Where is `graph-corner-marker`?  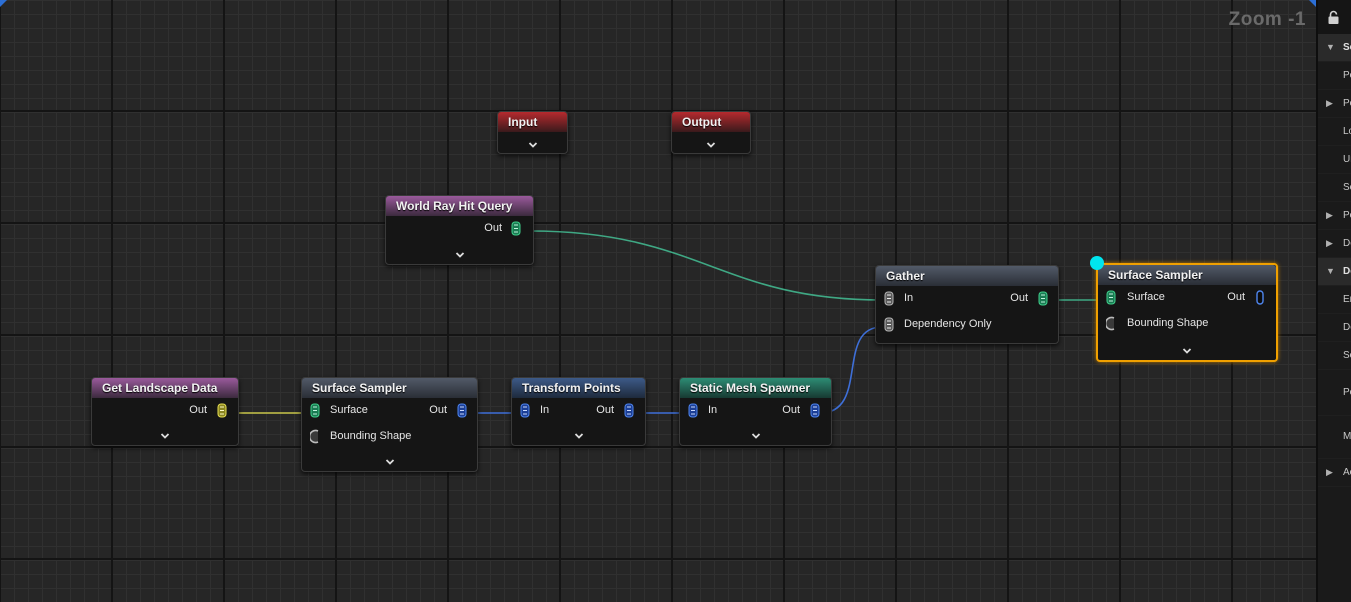 graph-corner-marker is located at coordinates (3, 3).